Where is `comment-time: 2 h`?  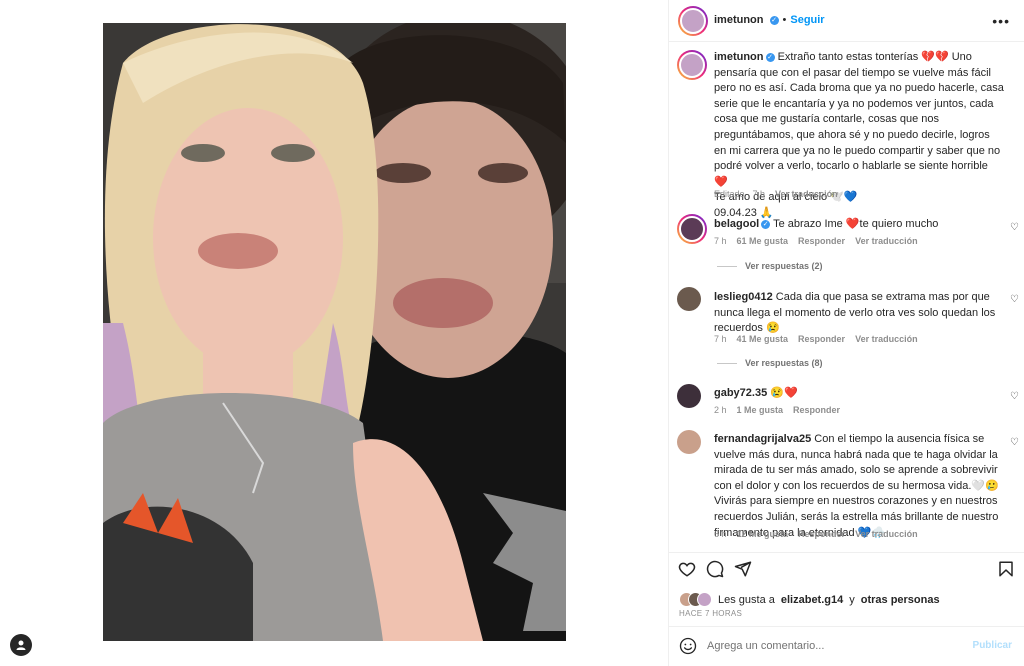
comment-time: 2 h is located at coordinates (720, 410).